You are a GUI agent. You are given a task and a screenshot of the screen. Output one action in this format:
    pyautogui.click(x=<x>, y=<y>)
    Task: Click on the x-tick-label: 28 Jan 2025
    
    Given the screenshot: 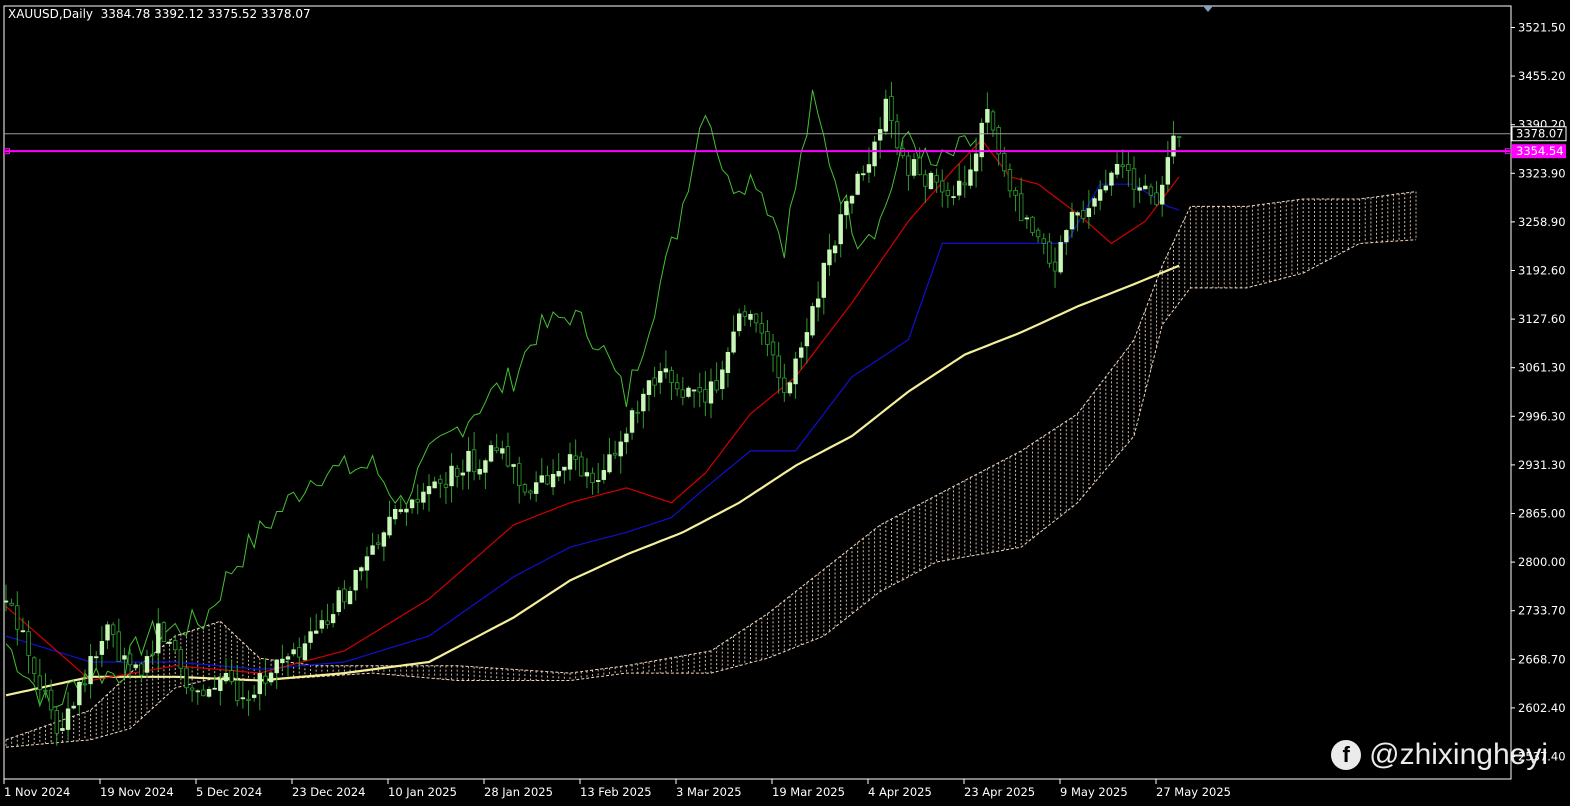 What is the action you would take?
    pyautogui.click(x=518, y=792)
    